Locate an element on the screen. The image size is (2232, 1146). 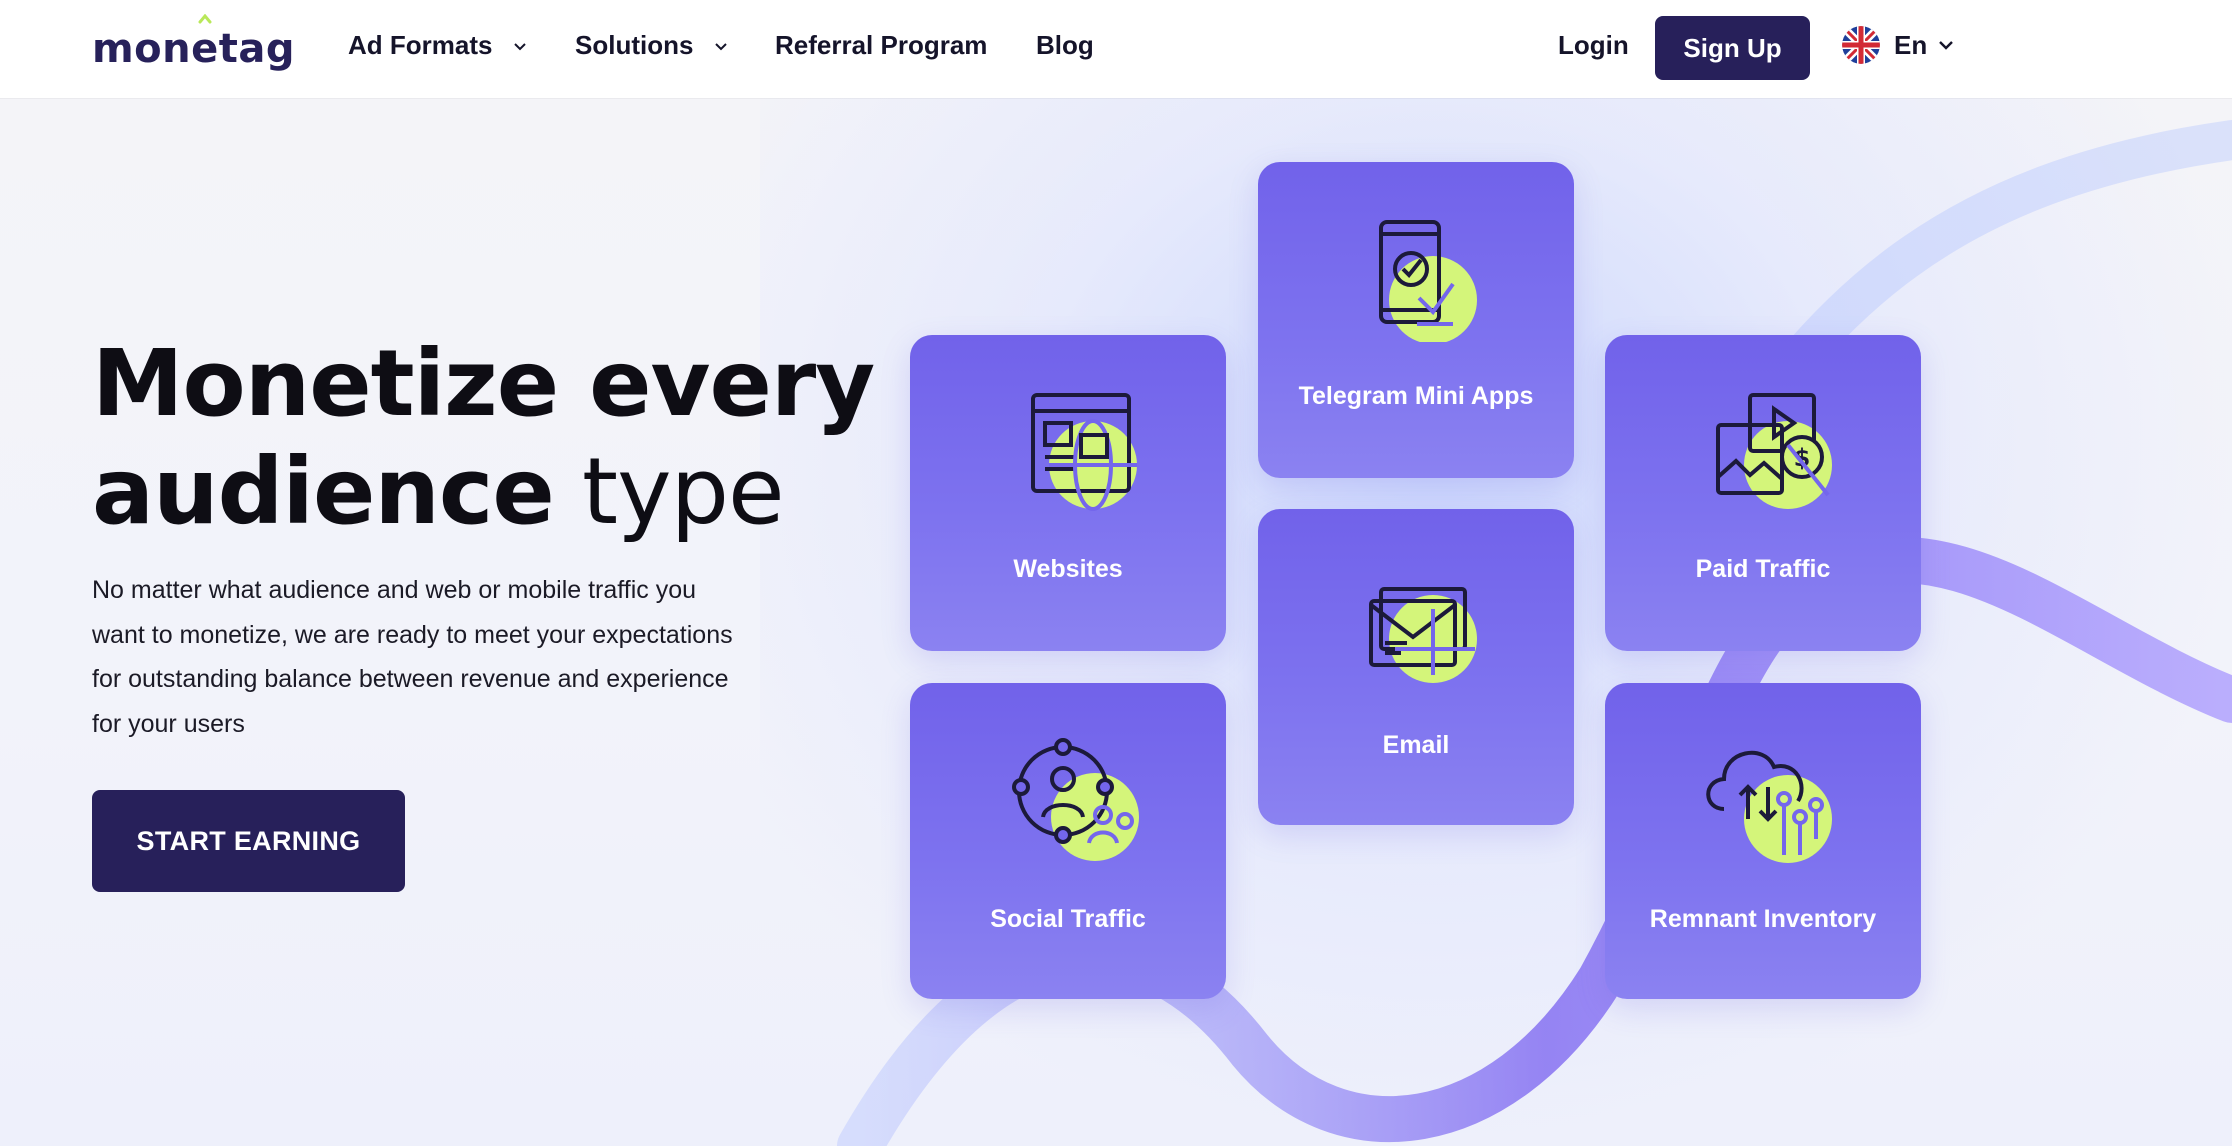
card-paid-traffic: $ Paid Traffic is located at coordinates (1763, 493).